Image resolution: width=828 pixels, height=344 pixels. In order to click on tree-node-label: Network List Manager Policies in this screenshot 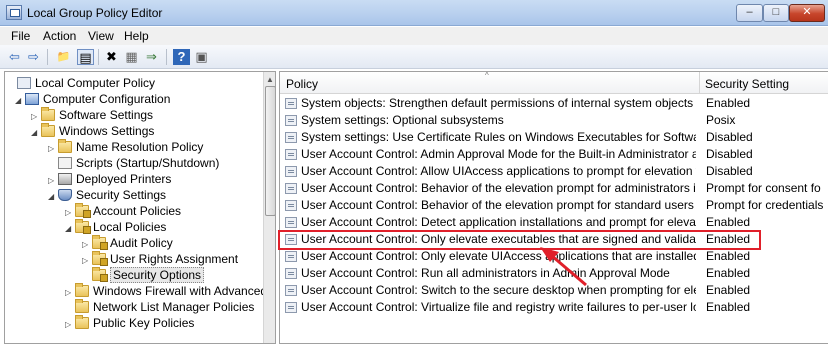, I will do `click(174, 307)`.